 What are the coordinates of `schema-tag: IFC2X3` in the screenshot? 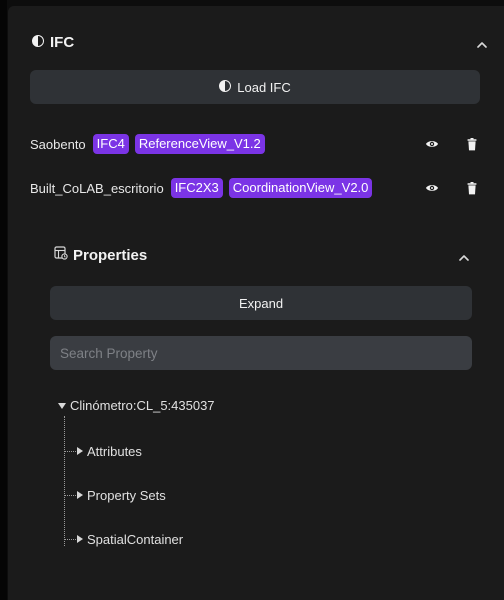 It's located at (196, 188).